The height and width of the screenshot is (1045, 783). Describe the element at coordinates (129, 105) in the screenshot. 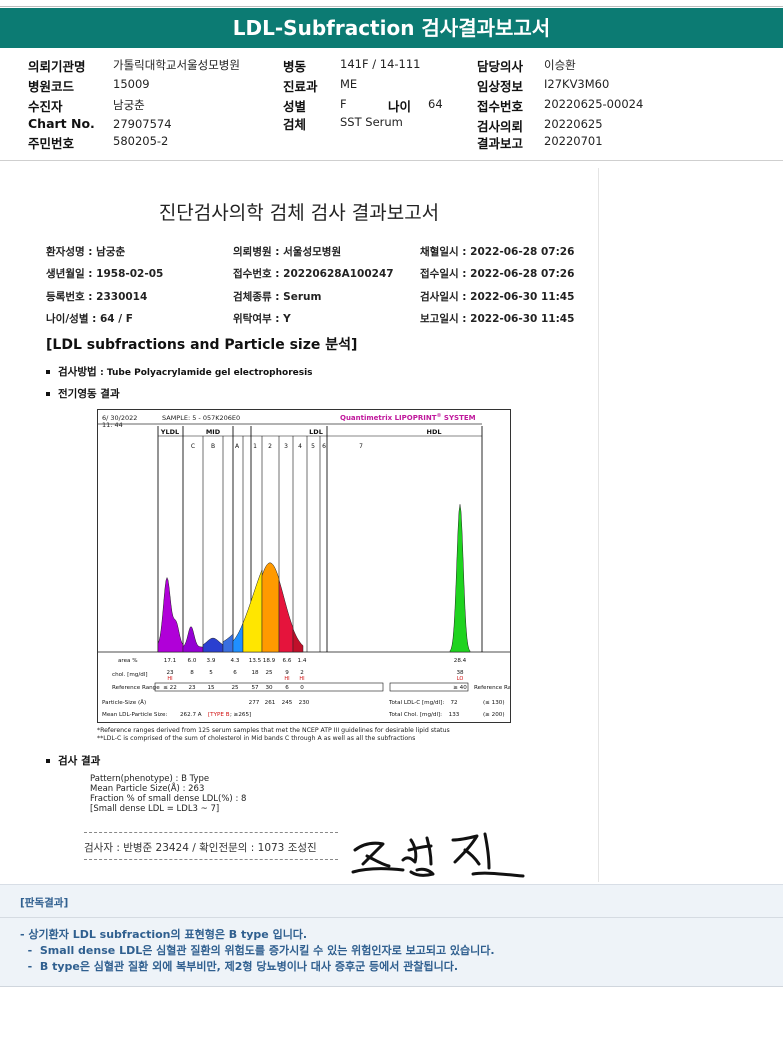

I see `value-patient: 남궁춘` at that location.